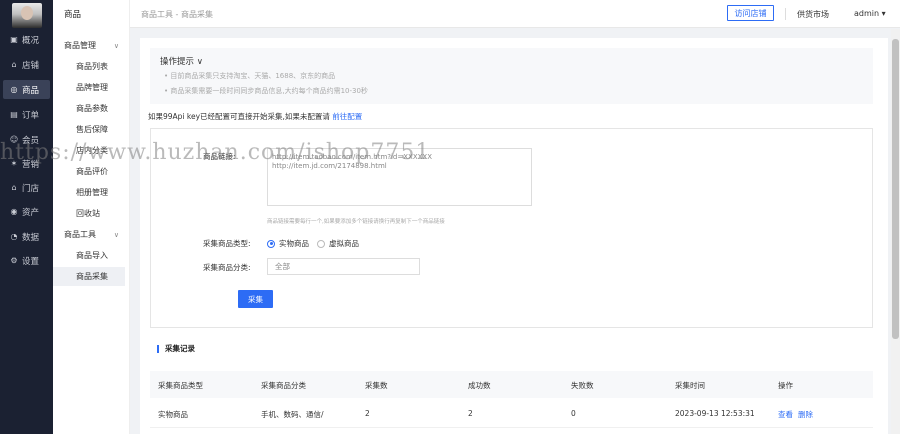 This screenshot has width=900, height=434. Describe the element at coordinates (14, 260) in the screenshot. I see `settings-icon: ⚙` at that location.